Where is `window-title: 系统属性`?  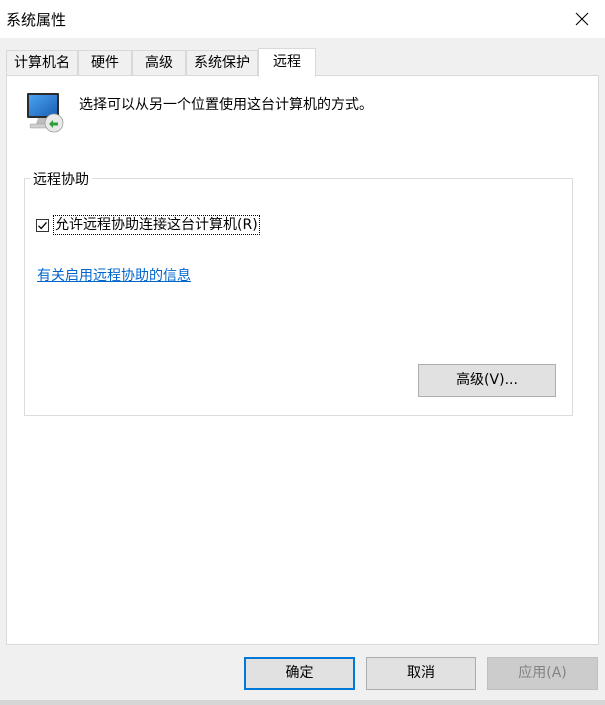 window-title: 系统属性 is located at coordinates (36, 20).